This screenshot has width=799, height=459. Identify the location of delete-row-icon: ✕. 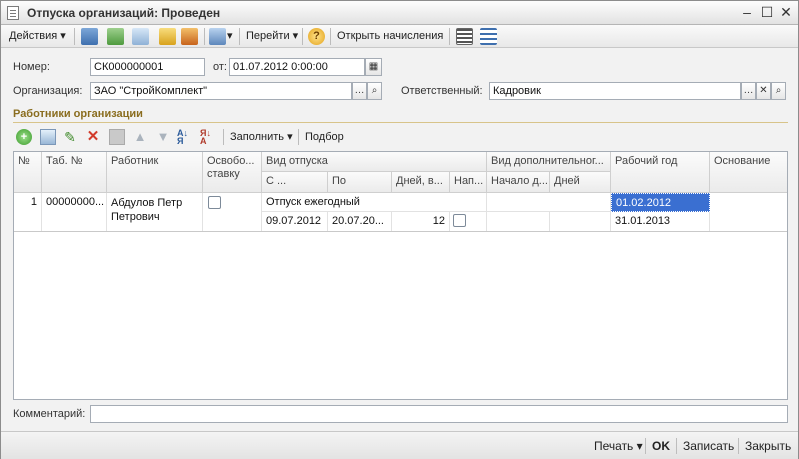
(93, 137).